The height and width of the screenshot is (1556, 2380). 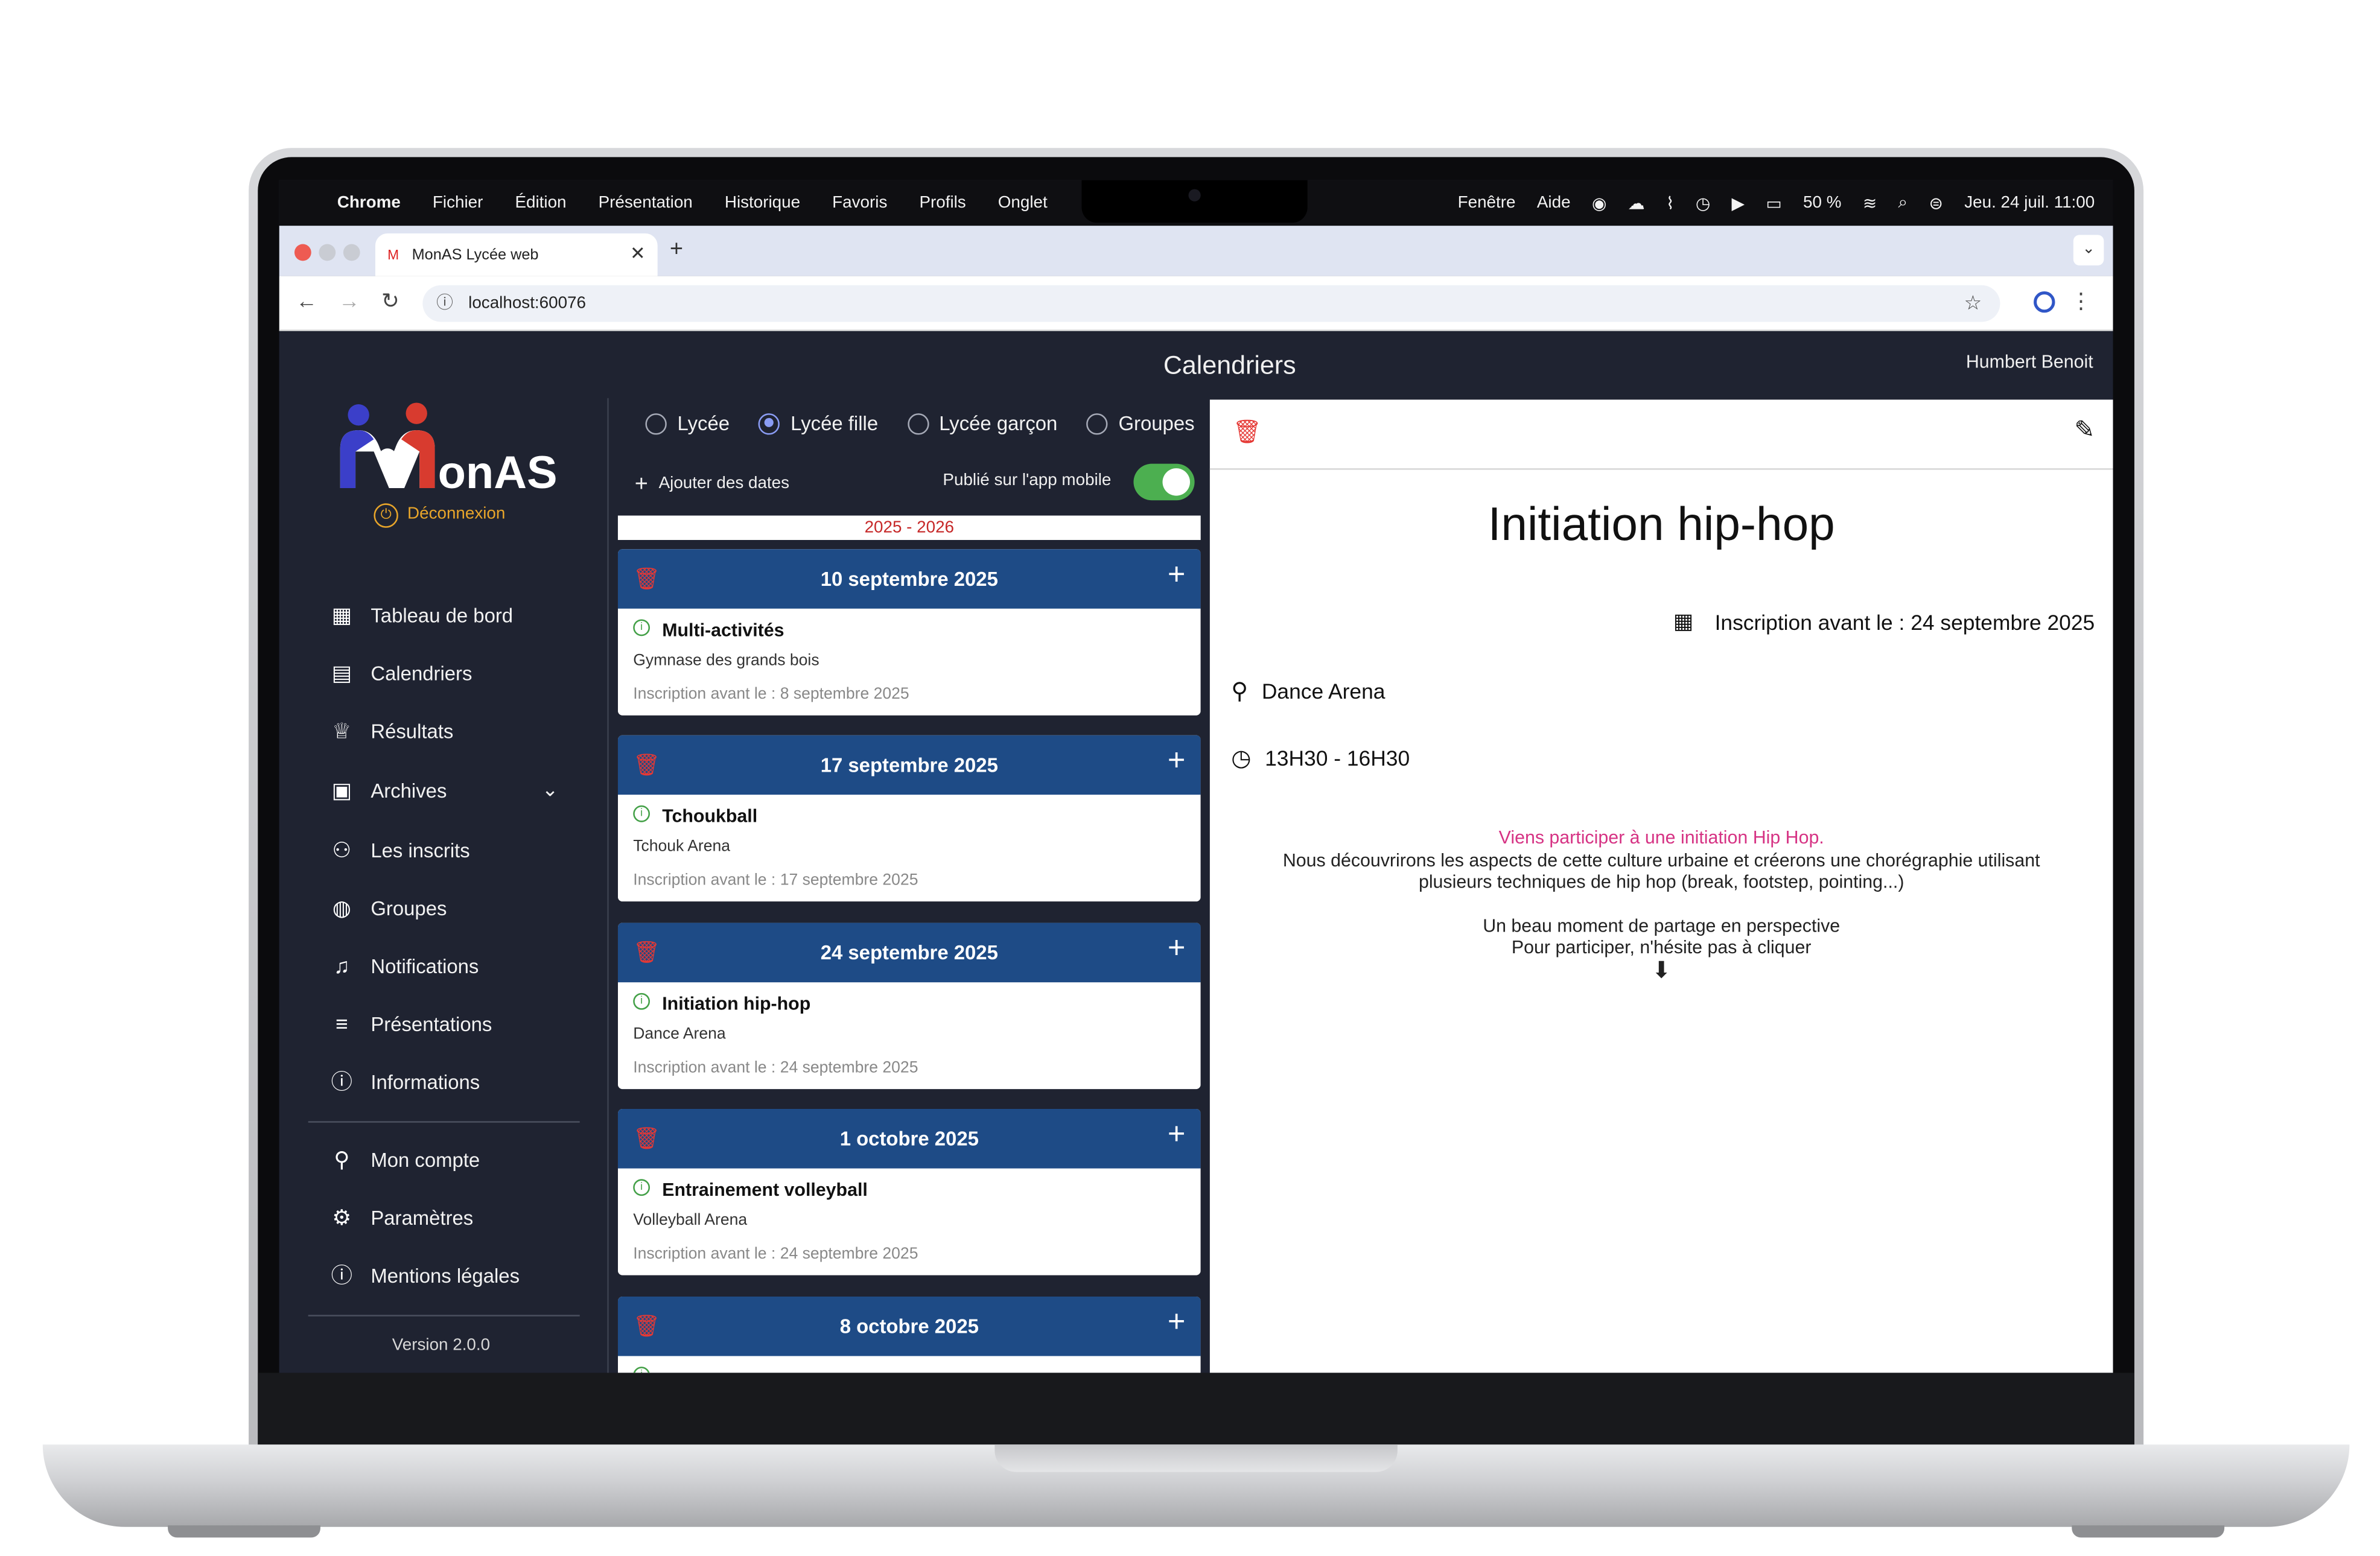 I want to click on publish-toggle, so click(x=1164, y=482).